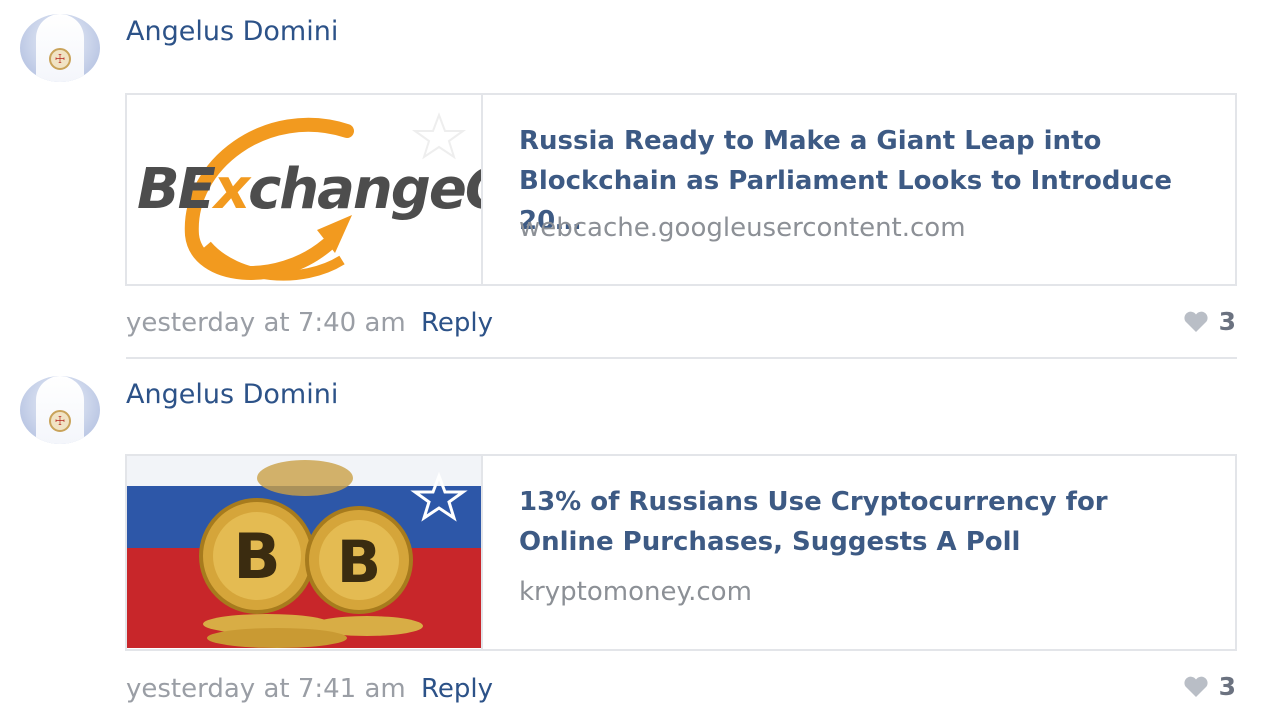 This screenshot has height=718, width=1280. I want to click on divider, so click(681, 358).